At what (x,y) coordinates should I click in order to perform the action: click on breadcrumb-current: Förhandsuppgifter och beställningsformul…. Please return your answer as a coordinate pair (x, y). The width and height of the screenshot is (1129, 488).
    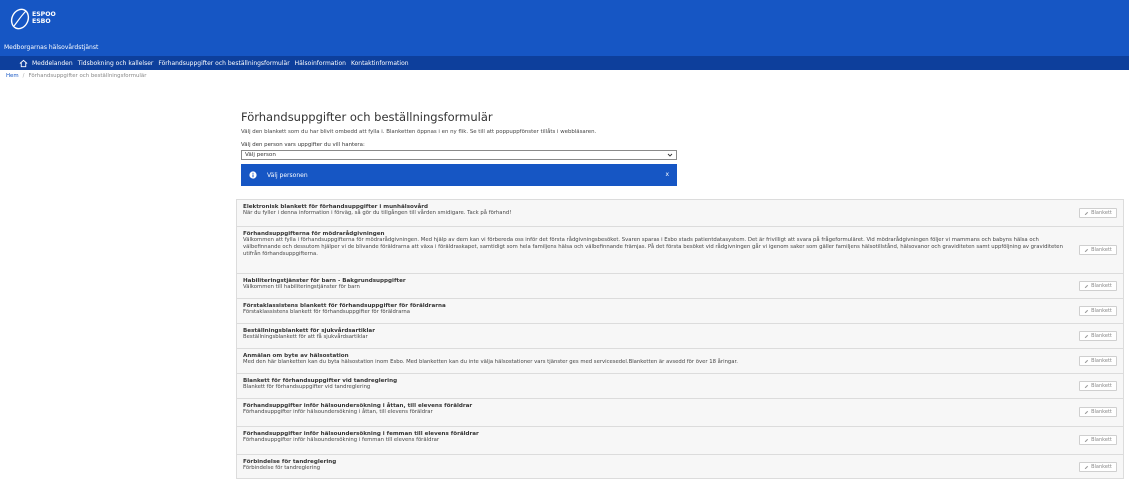
    Looking at the image, I should click on (87, 76).